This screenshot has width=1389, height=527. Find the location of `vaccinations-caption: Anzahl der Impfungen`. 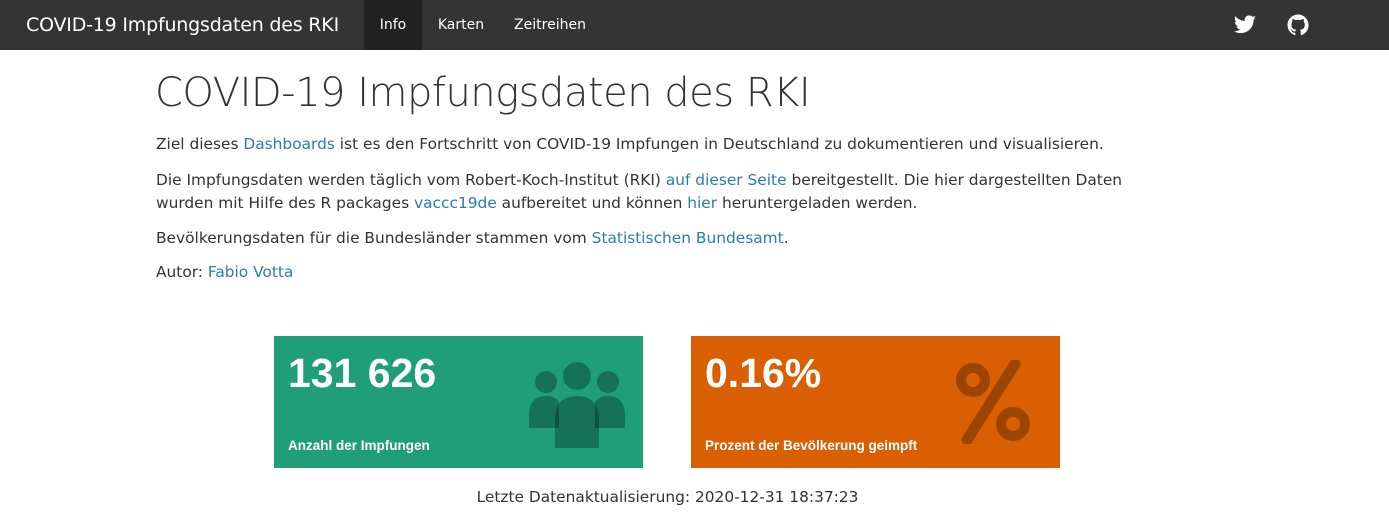

vaccinations-caption: Anzahl der Impfungen is located at coordinates (359, 445).